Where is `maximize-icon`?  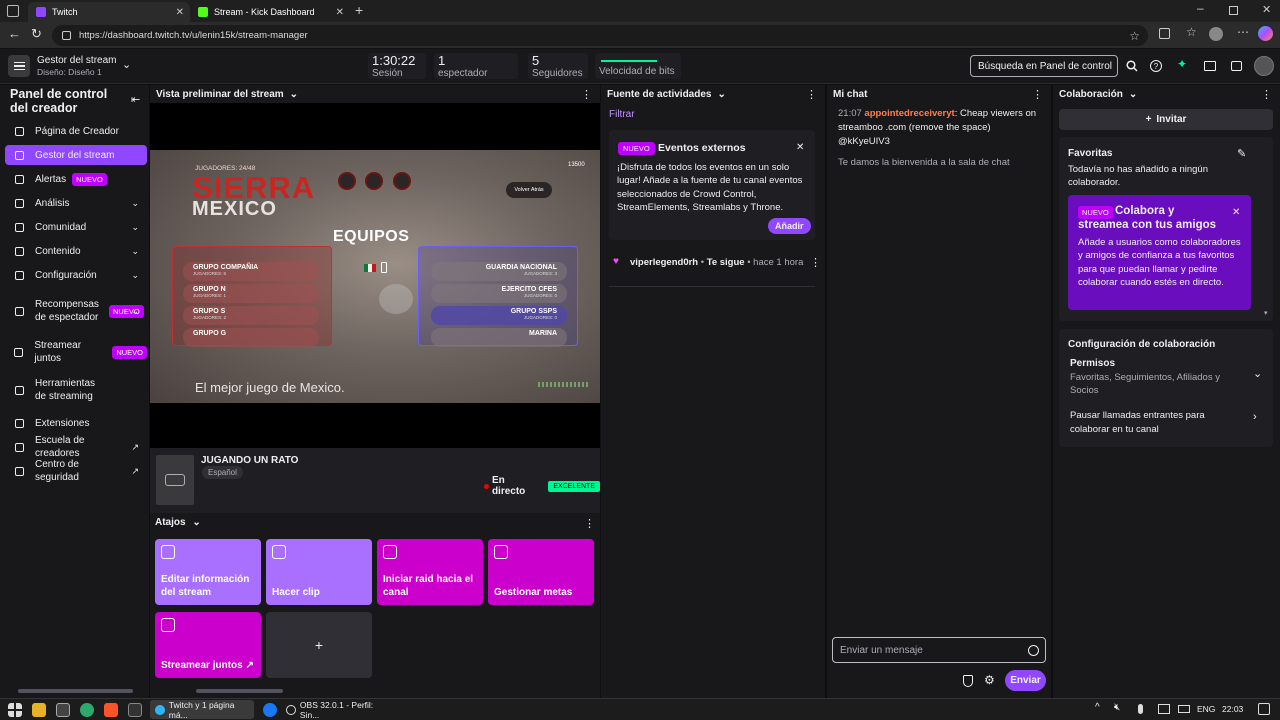 maximize-icon is located at coordinates (1233, 10).